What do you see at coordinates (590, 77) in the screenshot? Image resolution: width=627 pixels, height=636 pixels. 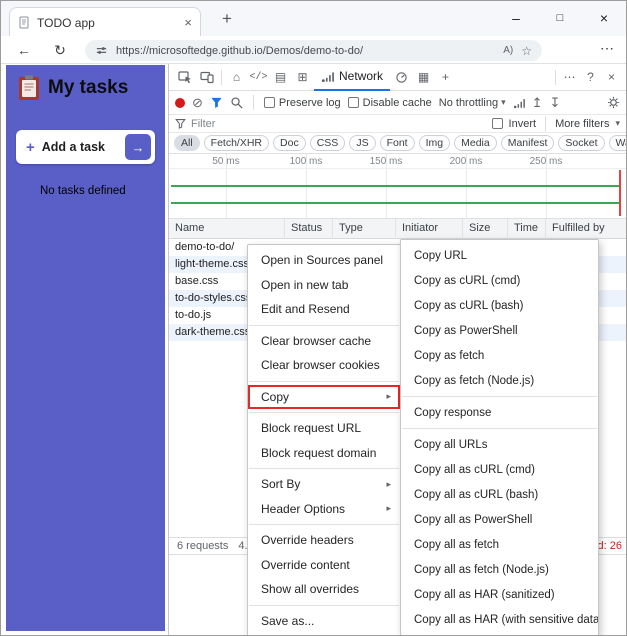 I see `devtools-help-icon: ?` at bounding box center [590, 77].